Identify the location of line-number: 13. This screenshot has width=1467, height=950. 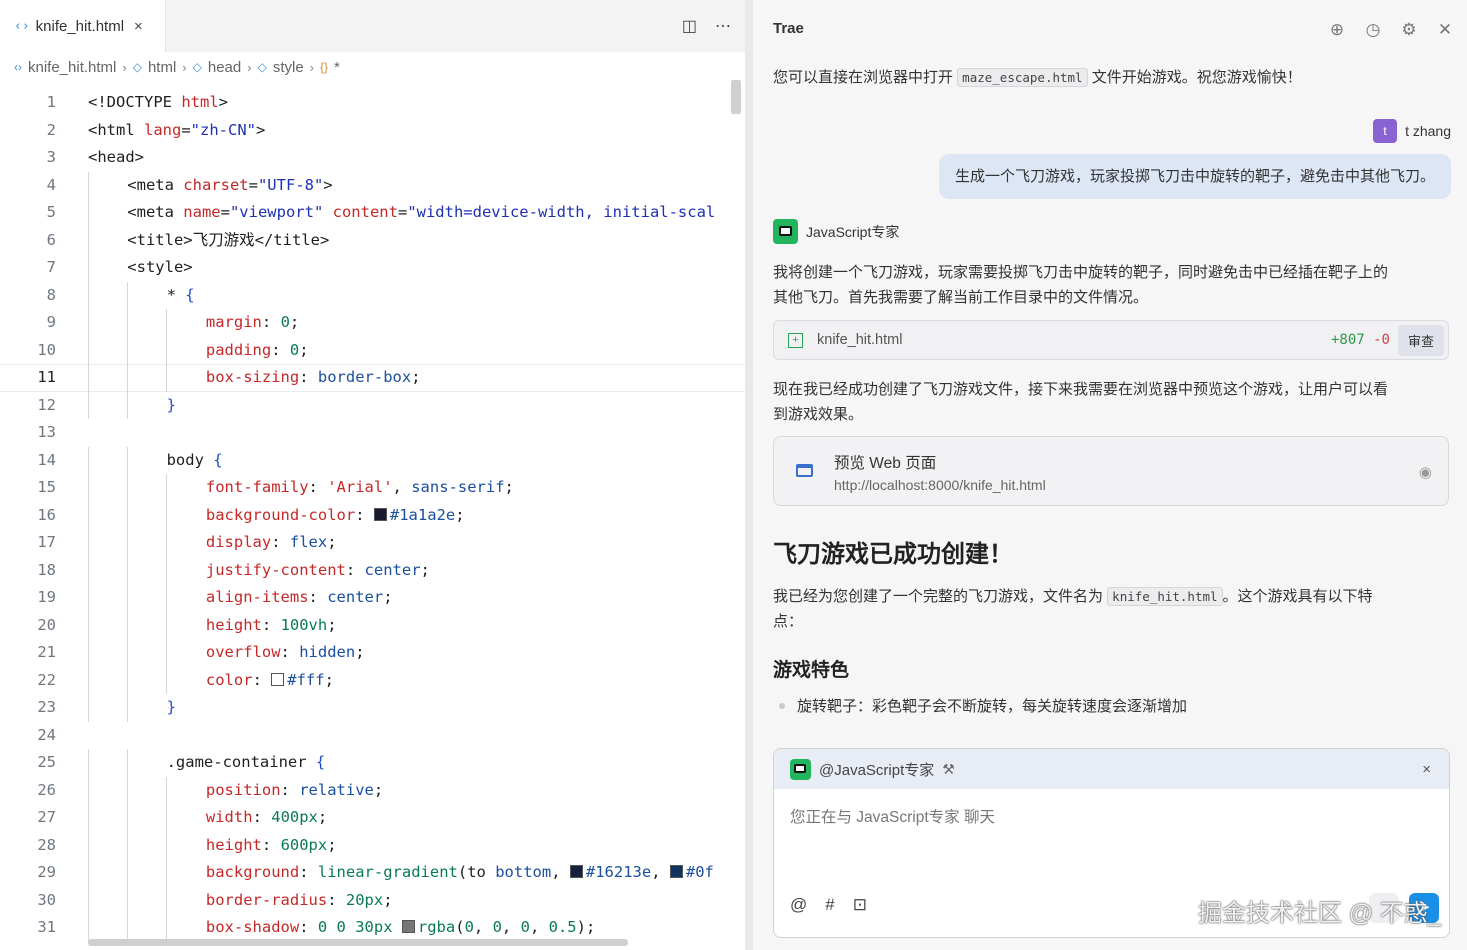
(46, 432).